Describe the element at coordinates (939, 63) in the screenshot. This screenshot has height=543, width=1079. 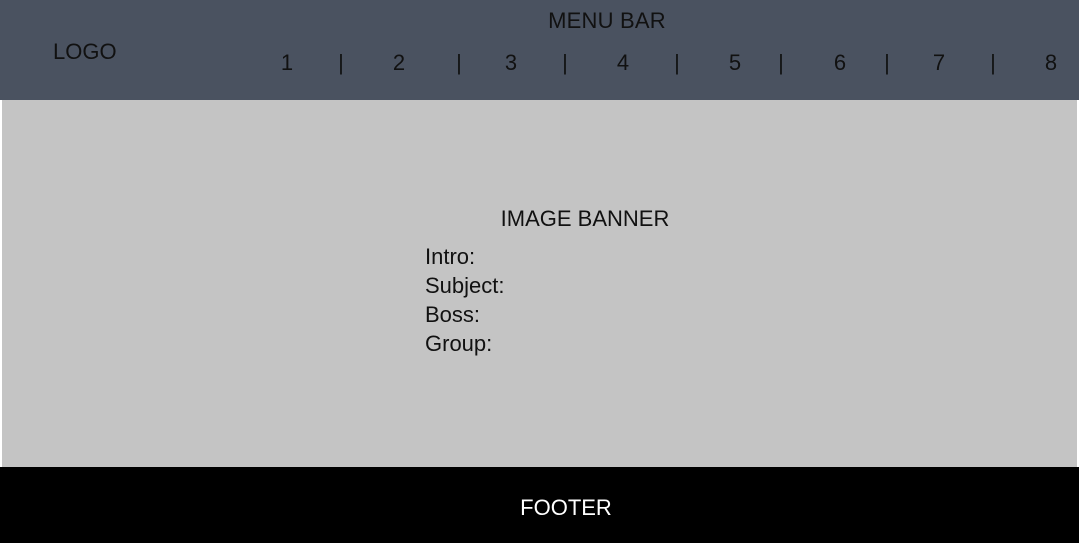
I see `nav-item-7: 7` at that location.